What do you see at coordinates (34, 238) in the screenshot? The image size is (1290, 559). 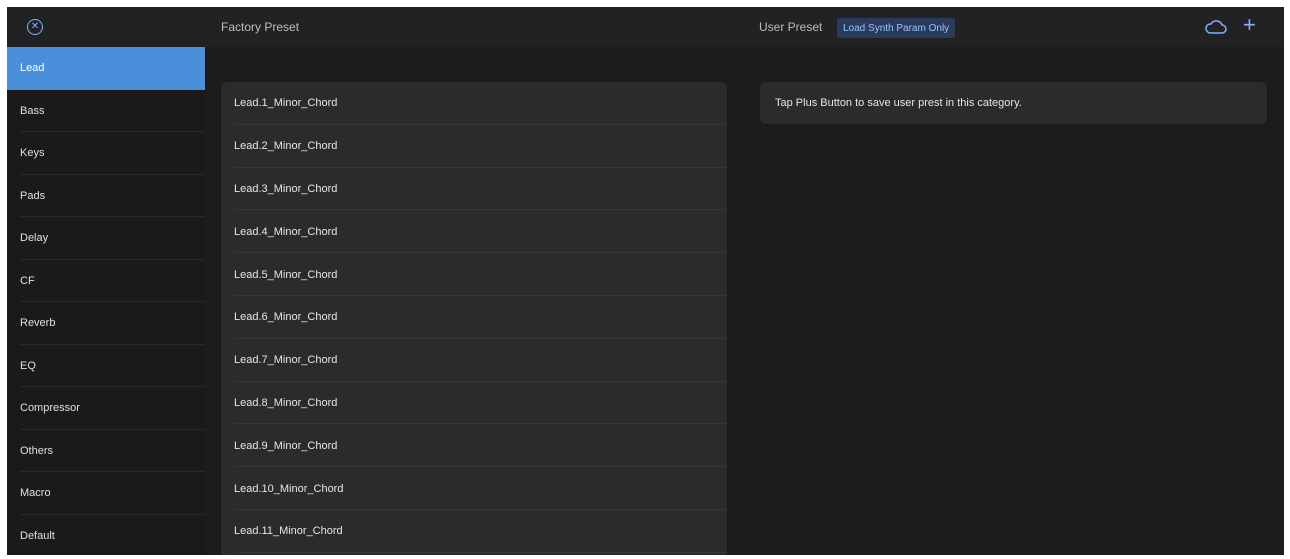 I see `sidebar-item-label: Delay` at bounding box center [34, 238].